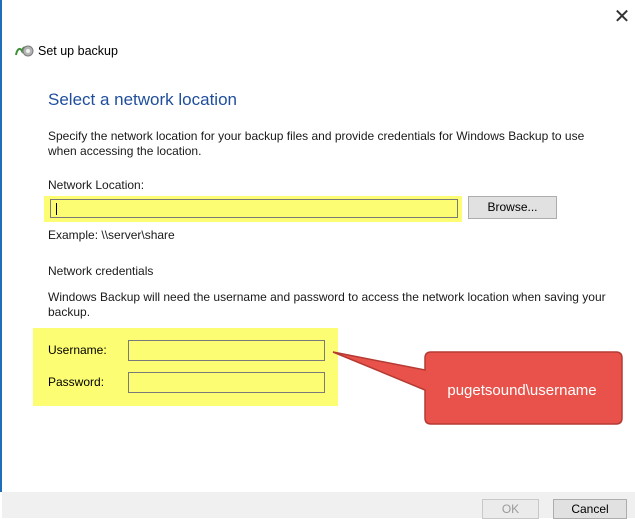 This screenshot has width=635, height=519. I want to click on backup-app-icon, so click(24, 51).